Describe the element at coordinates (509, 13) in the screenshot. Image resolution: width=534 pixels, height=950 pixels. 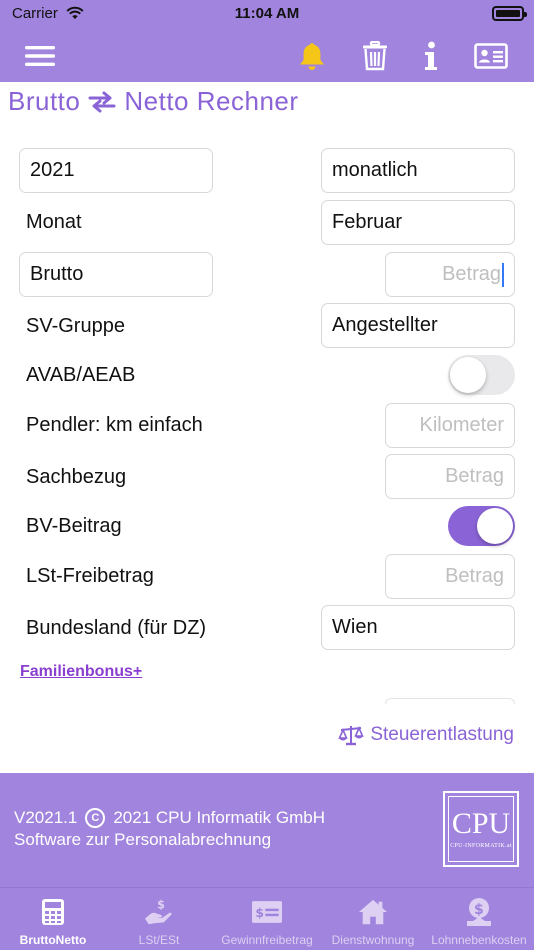
I see `battery-icon` at that location.